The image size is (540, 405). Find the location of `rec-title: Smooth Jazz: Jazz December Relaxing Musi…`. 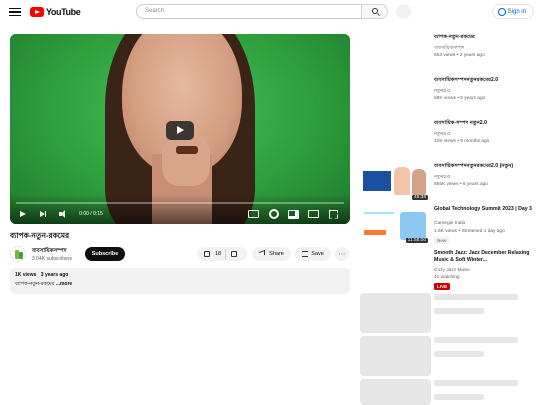

rec-title: Smooth Jazz: Jazz December Relaxing Musi… is located at coordinates (482, 256).